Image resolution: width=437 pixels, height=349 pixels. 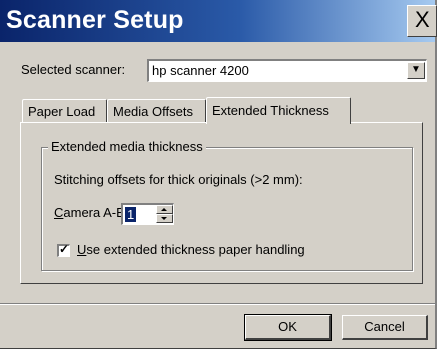 I want to click on camera-ab-spinner: 1, so click(x=147, y=214).